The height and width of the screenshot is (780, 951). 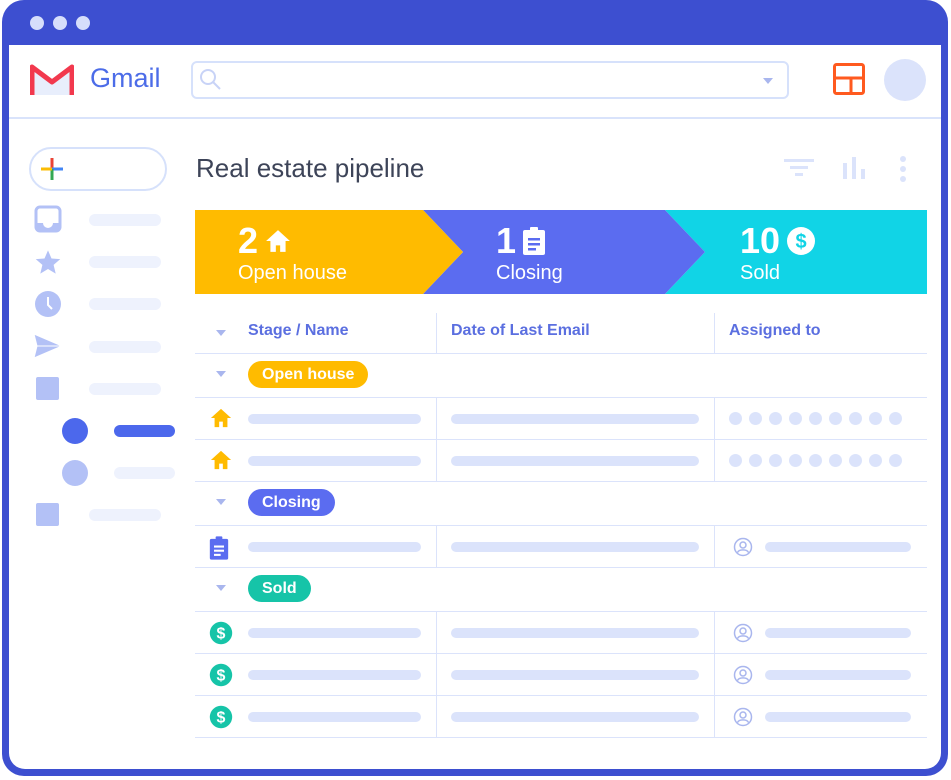 What do you see at coordinates (144, 431) in the screenshot?
I see `nav-label-active` at bounding box center [144, 431].